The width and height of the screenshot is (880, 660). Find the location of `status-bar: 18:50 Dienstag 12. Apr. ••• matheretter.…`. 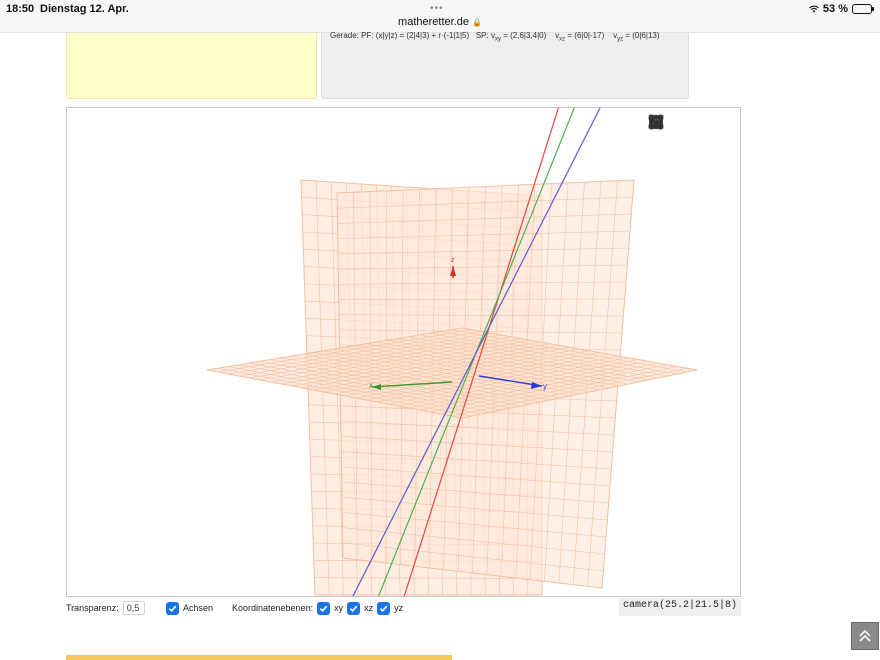

status-bar: 18:50 Dienstag 12. Apr. ••• matheretter.… is located at coordinates (440, 16).